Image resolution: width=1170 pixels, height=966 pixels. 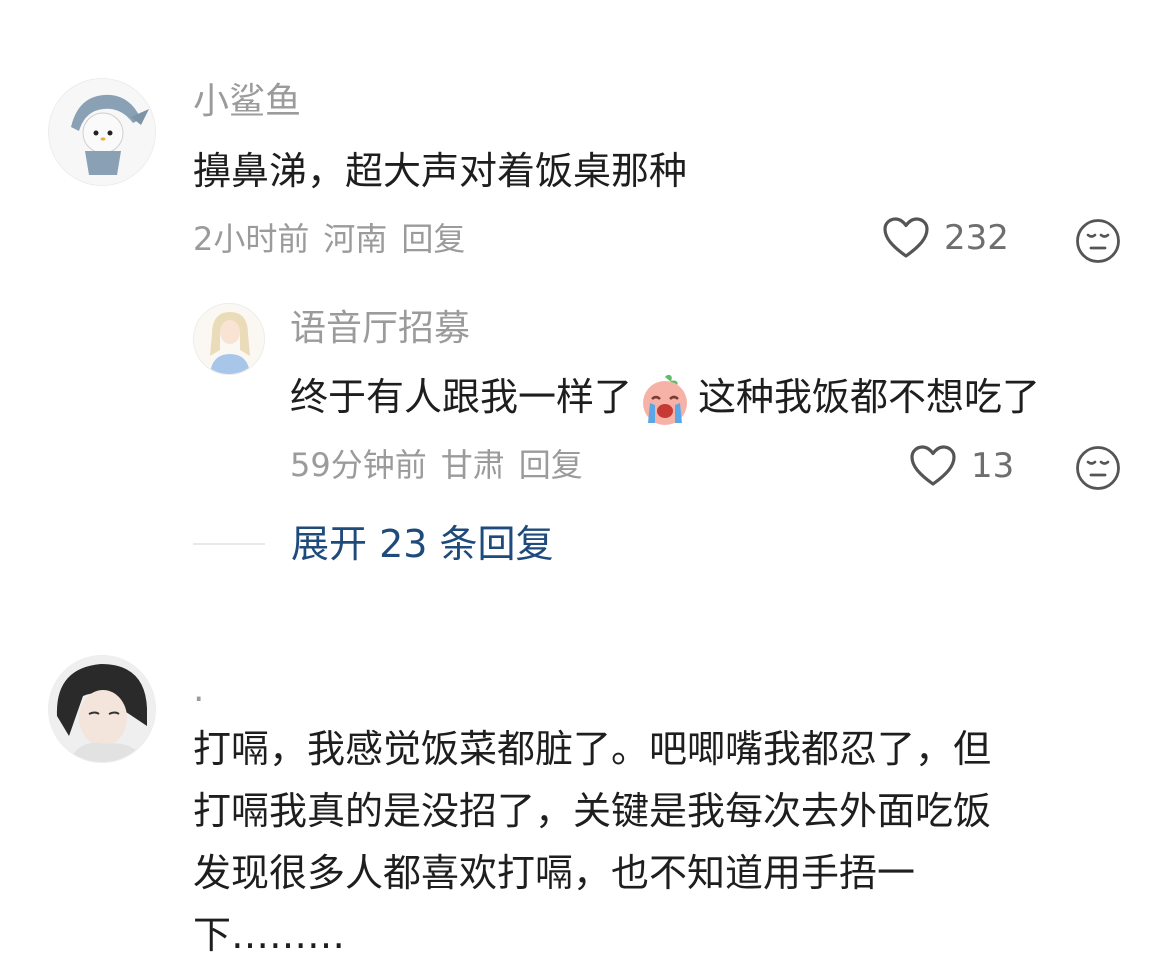 I want to click on reply-time: 59分钟前, so click(x=358, y=465).